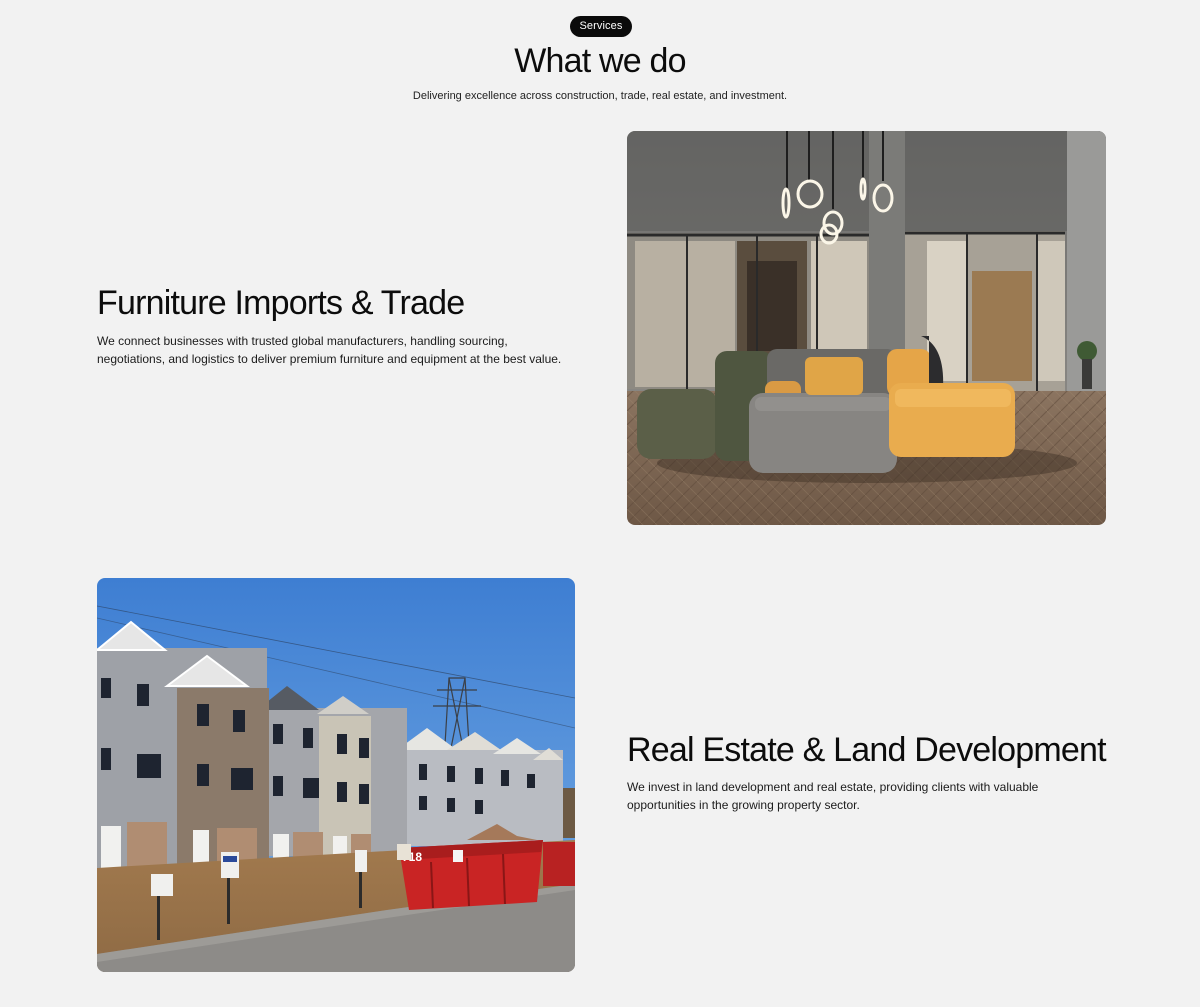 This screenshot has width=1200, height=1007. Describe the element at coordinates (867, 750) in the screenshot. I see `service-title-real-estate: Real Estate & Land Development` at that location.